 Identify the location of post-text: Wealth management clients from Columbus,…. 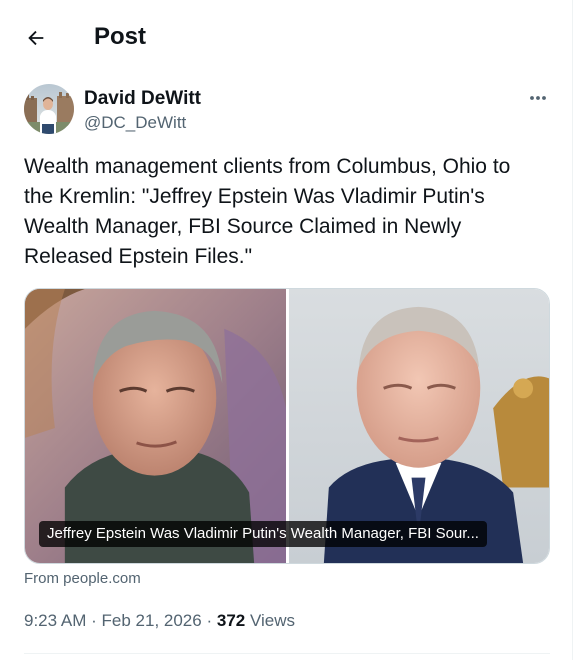
(270, 211).